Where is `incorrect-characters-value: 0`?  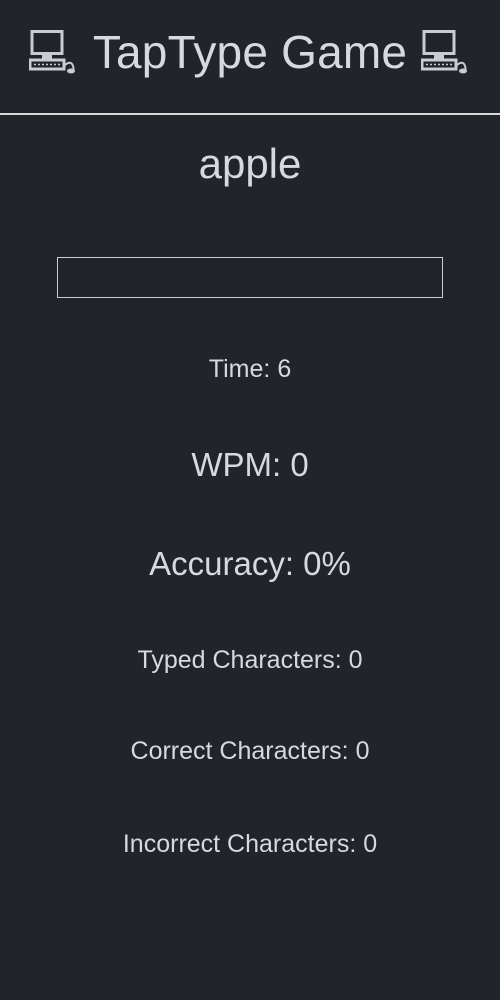
incorrect-characters-value: 0 is located at coordinates (370, 844).